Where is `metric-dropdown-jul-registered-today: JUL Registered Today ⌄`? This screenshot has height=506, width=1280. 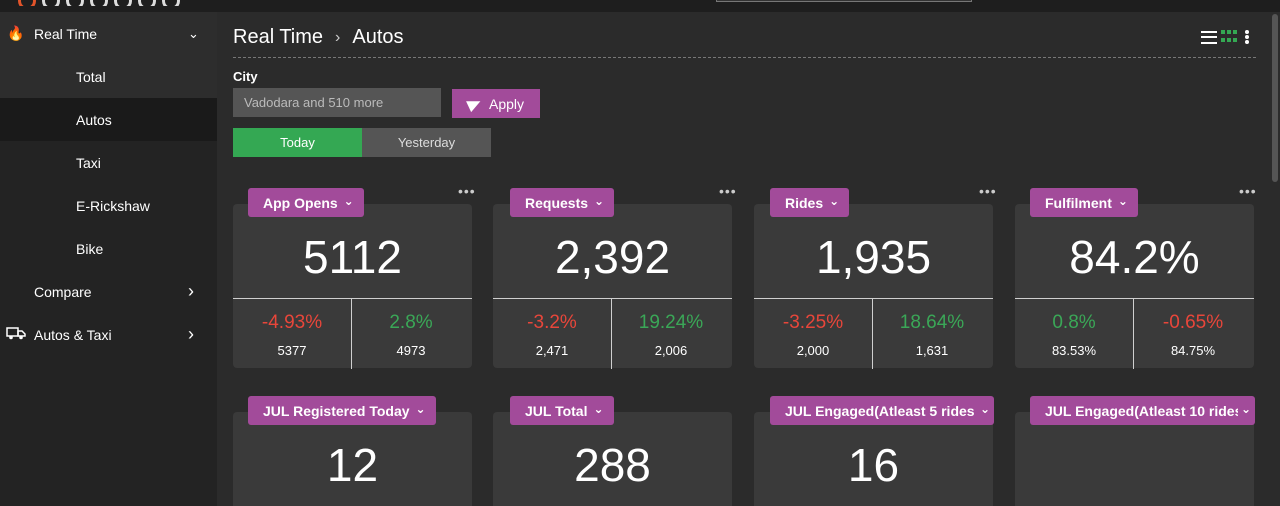 metric-dropdown-jul-registered-today: JUL Registered Today ⌄ is located at coordinates (342, 410).